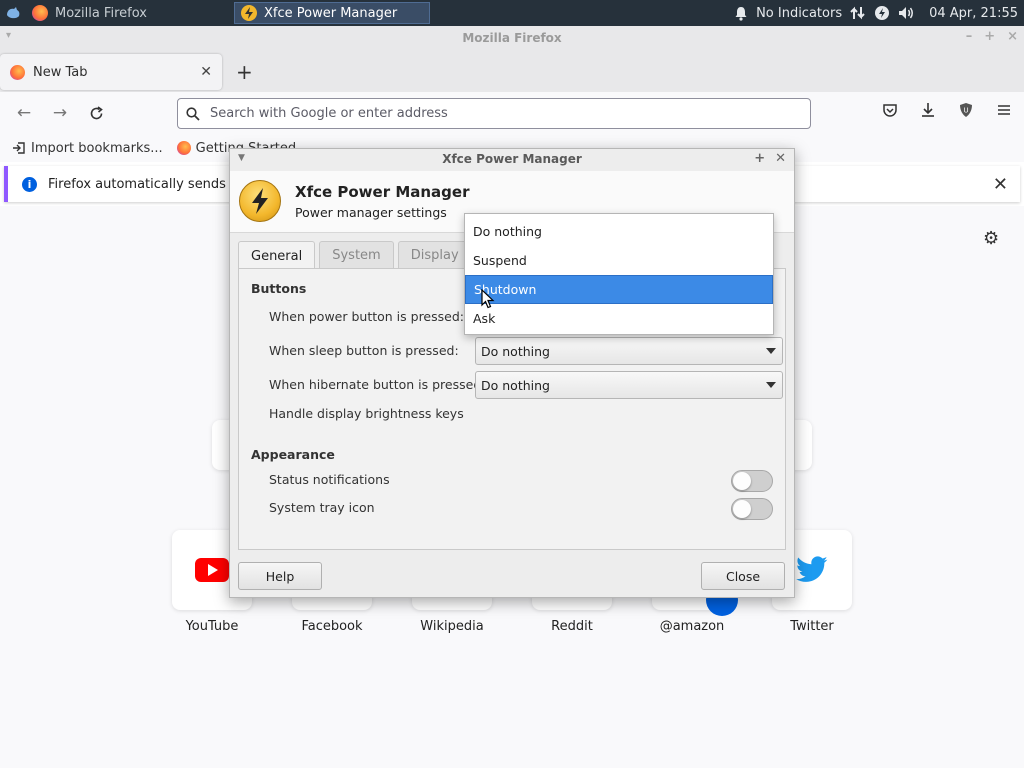 This screenshot has height=768, width=1024. I want to click on reload-icon, so click(96, 113).